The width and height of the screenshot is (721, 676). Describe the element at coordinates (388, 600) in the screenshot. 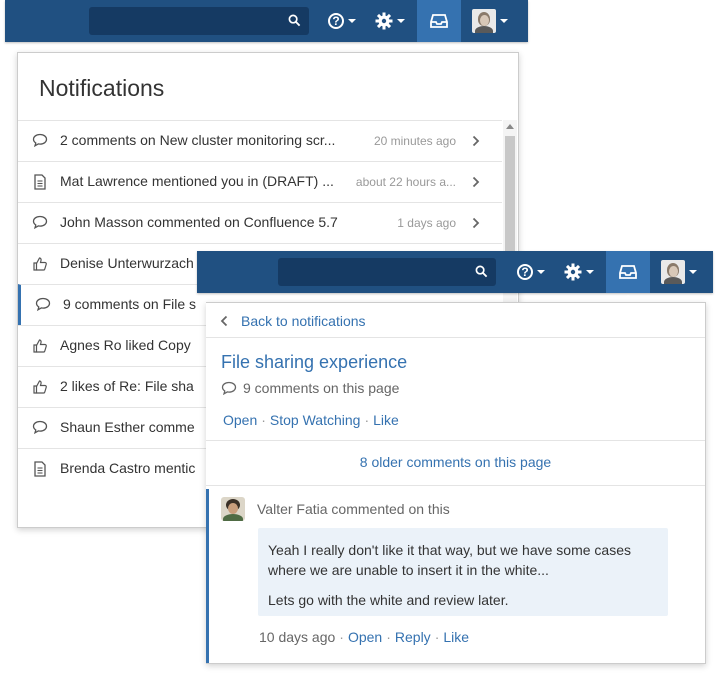

I see `comment-paragraph: Lets go with the white and review later.` at that location.